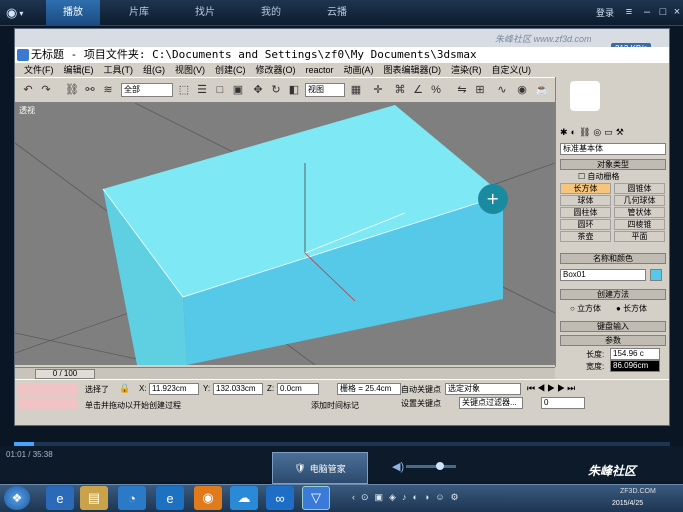 The height and width of the screenshot is (512, 683). What do you see at coordinates (585, 308) in the screenshot?
I see `radio-cube: ○ 立方体` at bounding box center [585, 308].